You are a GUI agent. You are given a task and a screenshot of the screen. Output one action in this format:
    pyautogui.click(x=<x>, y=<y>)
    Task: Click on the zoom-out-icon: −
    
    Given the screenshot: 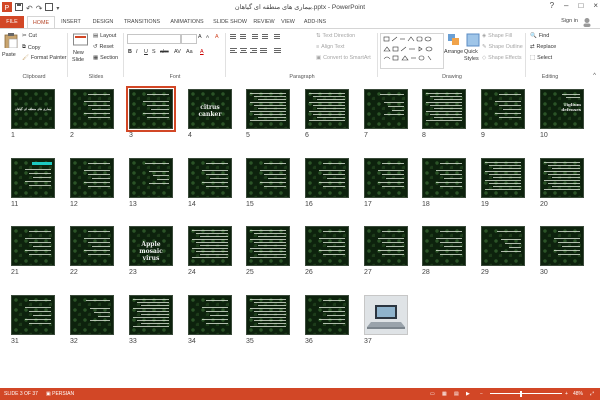 What is the action you would take?
    pyautogui.click(x=481, y=394)
    